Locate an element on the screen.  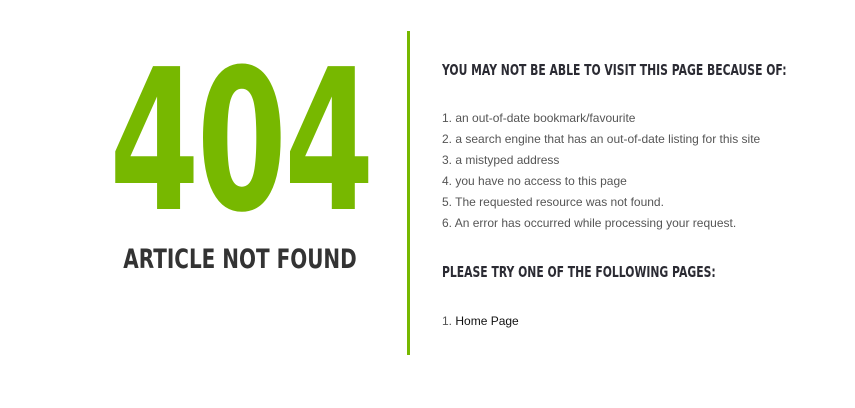
pages-list: 1. Home Page is located at coordinates (480, 321).